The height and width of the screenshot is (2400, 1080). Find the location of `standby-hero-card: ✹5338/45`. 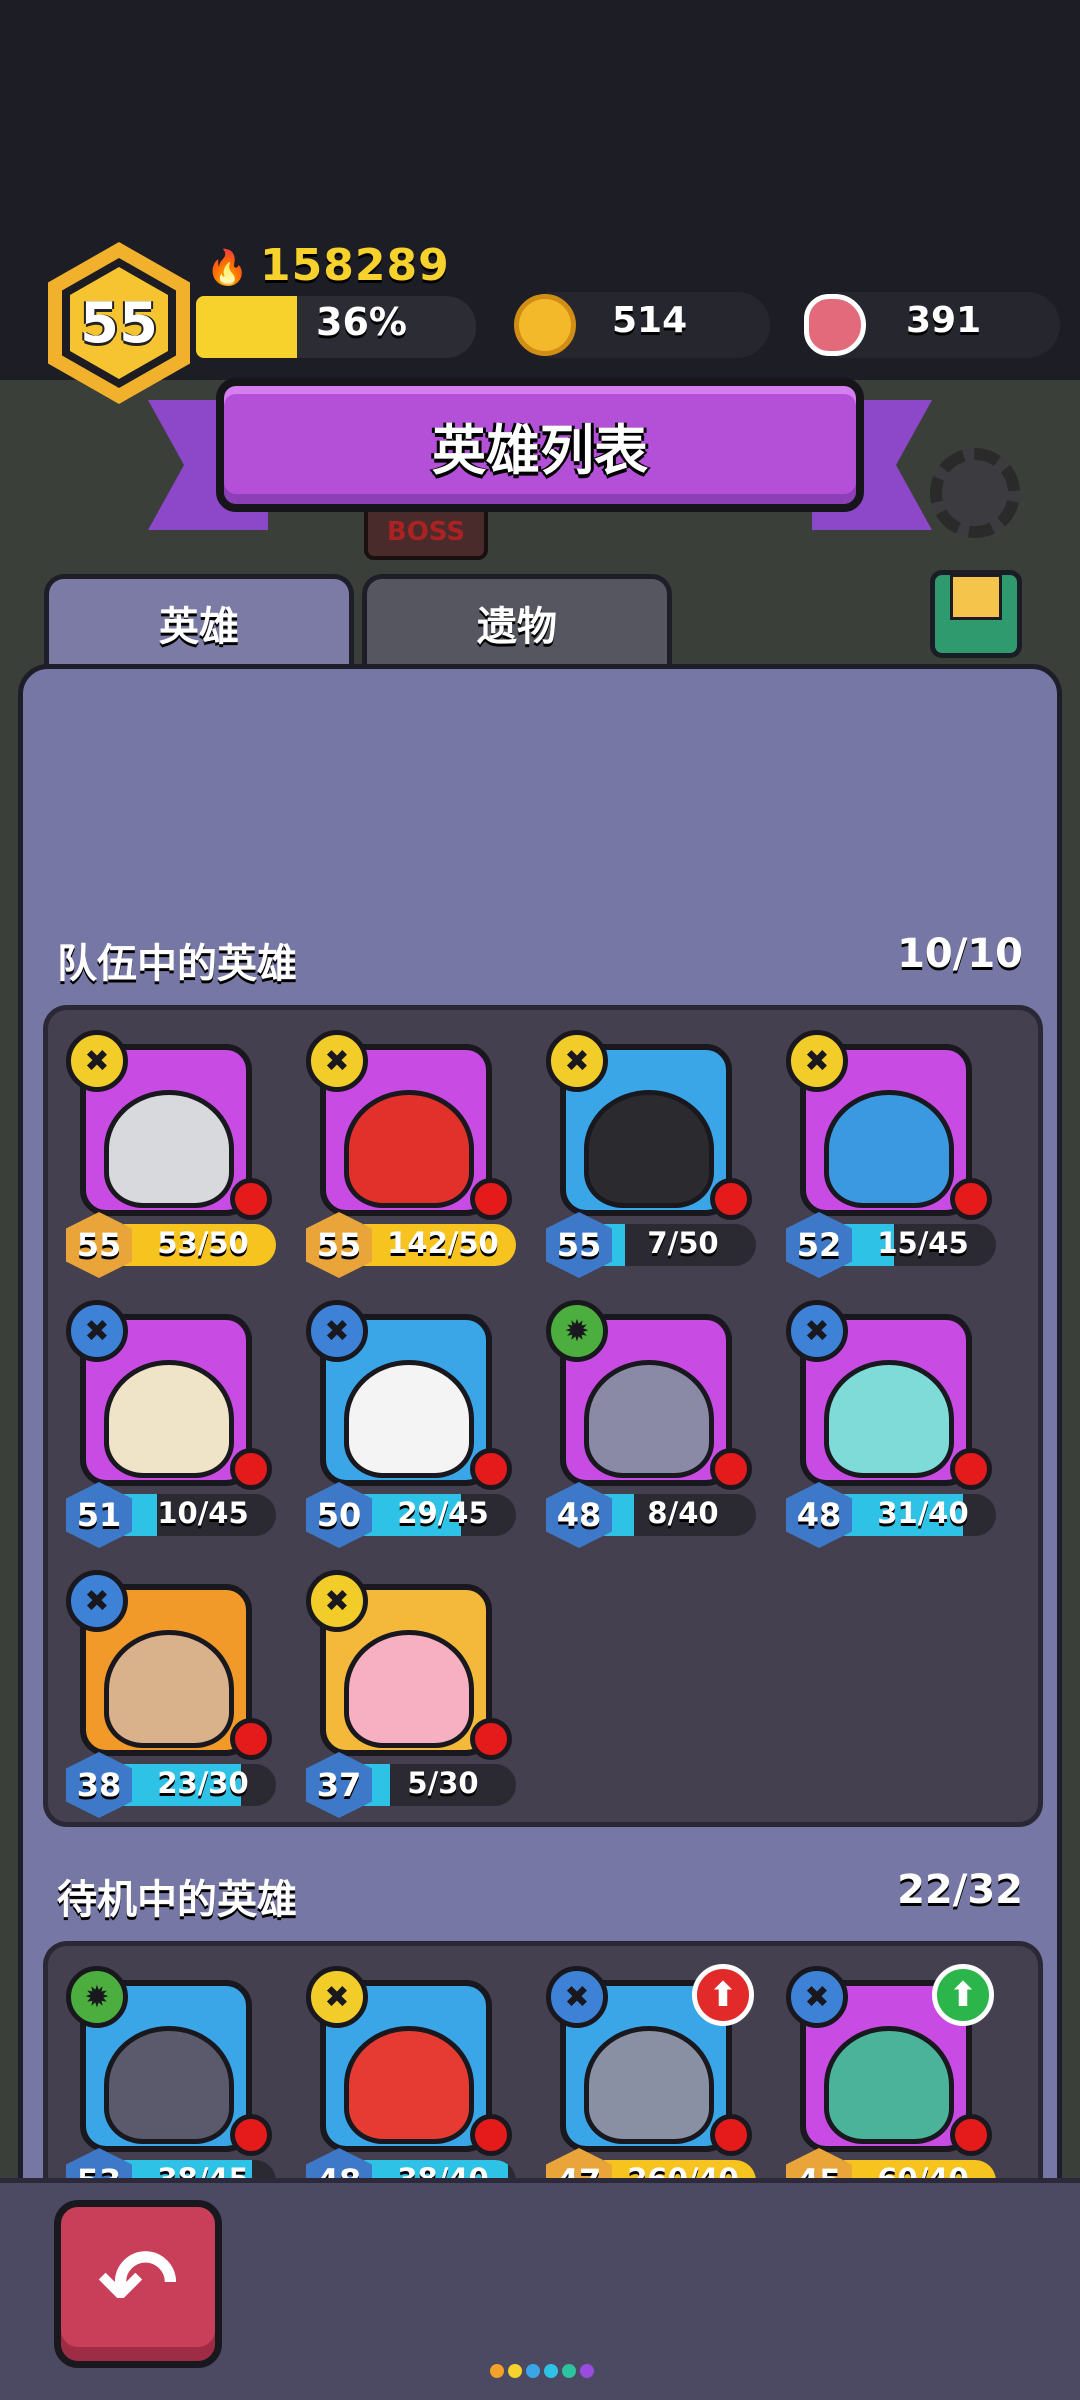

standby-hero-card: ✹5338/45 is located at coordinates (177, 2090).